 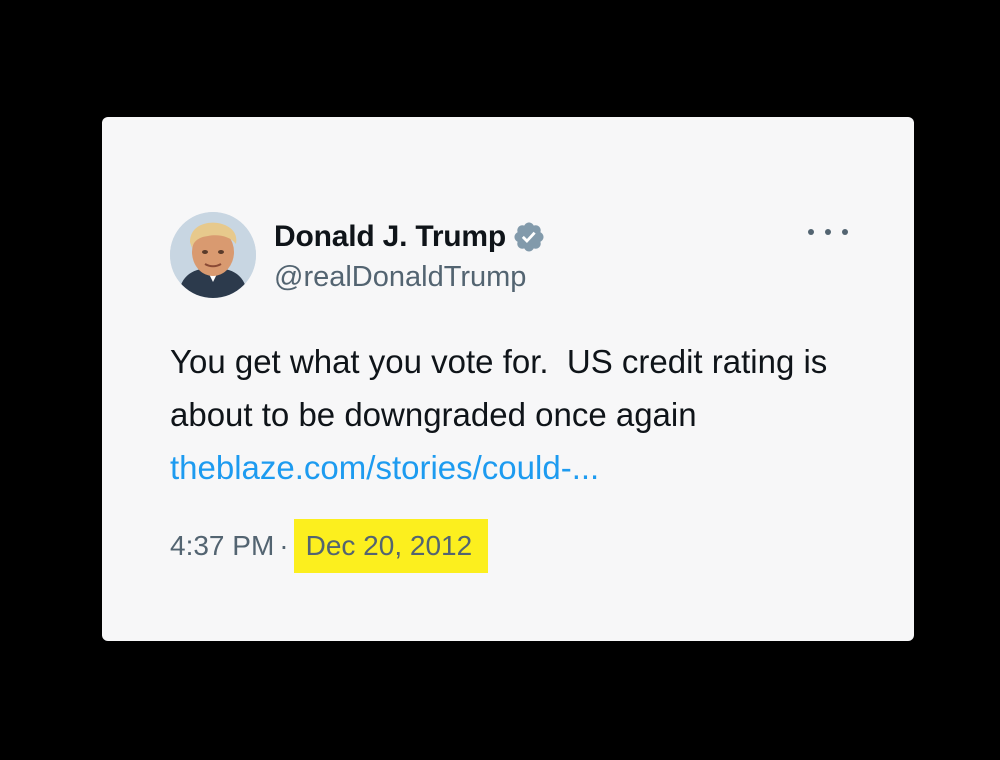 I want to click on verified-badge-icon, so click(x=529, y=237).